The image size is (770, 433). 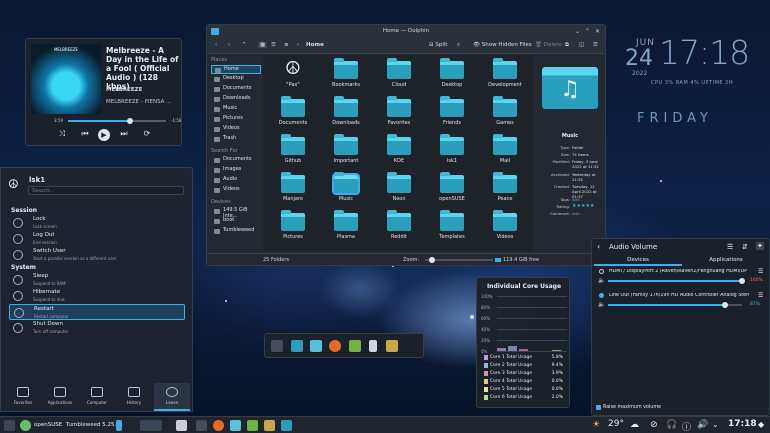 What do you see at coordinates (293, 116) in the screenshot?
I see `file-item: Documents` at bounding box center [293, 116].